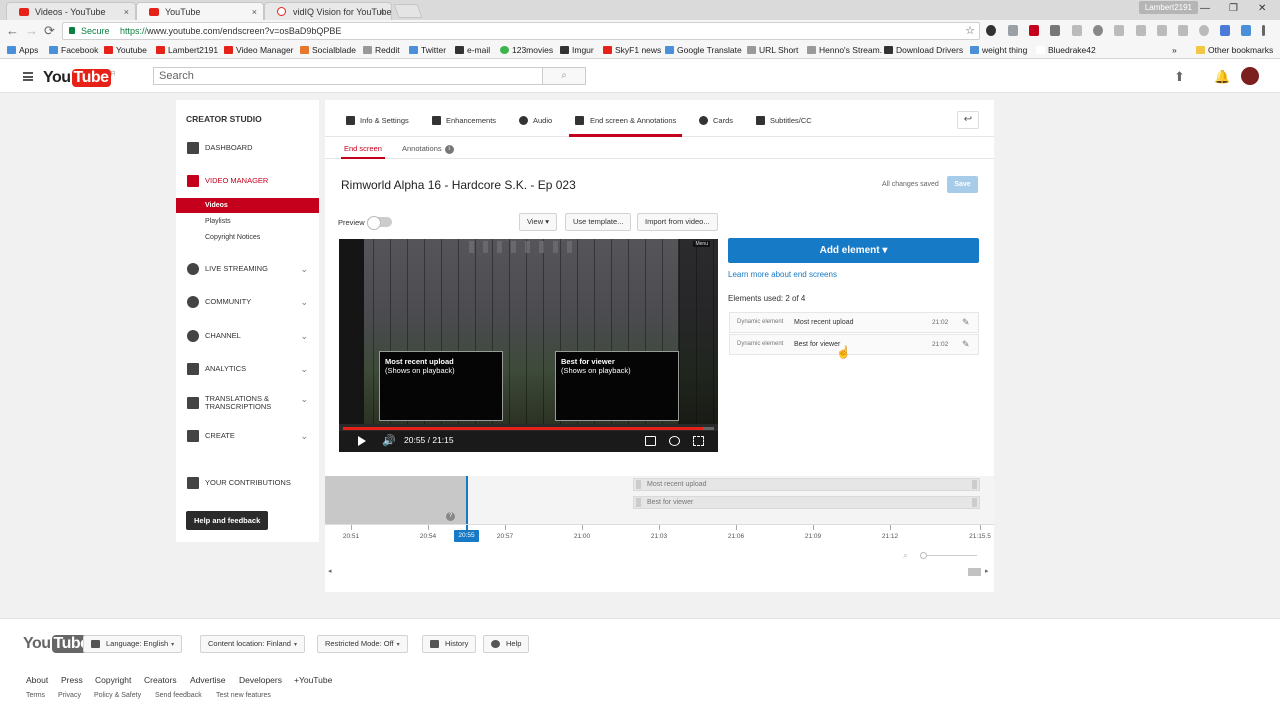 The height and width of the screenshot is (720, 1280). I want to click on sidebar-sub-playlists: Playlists, so click(247, 221).